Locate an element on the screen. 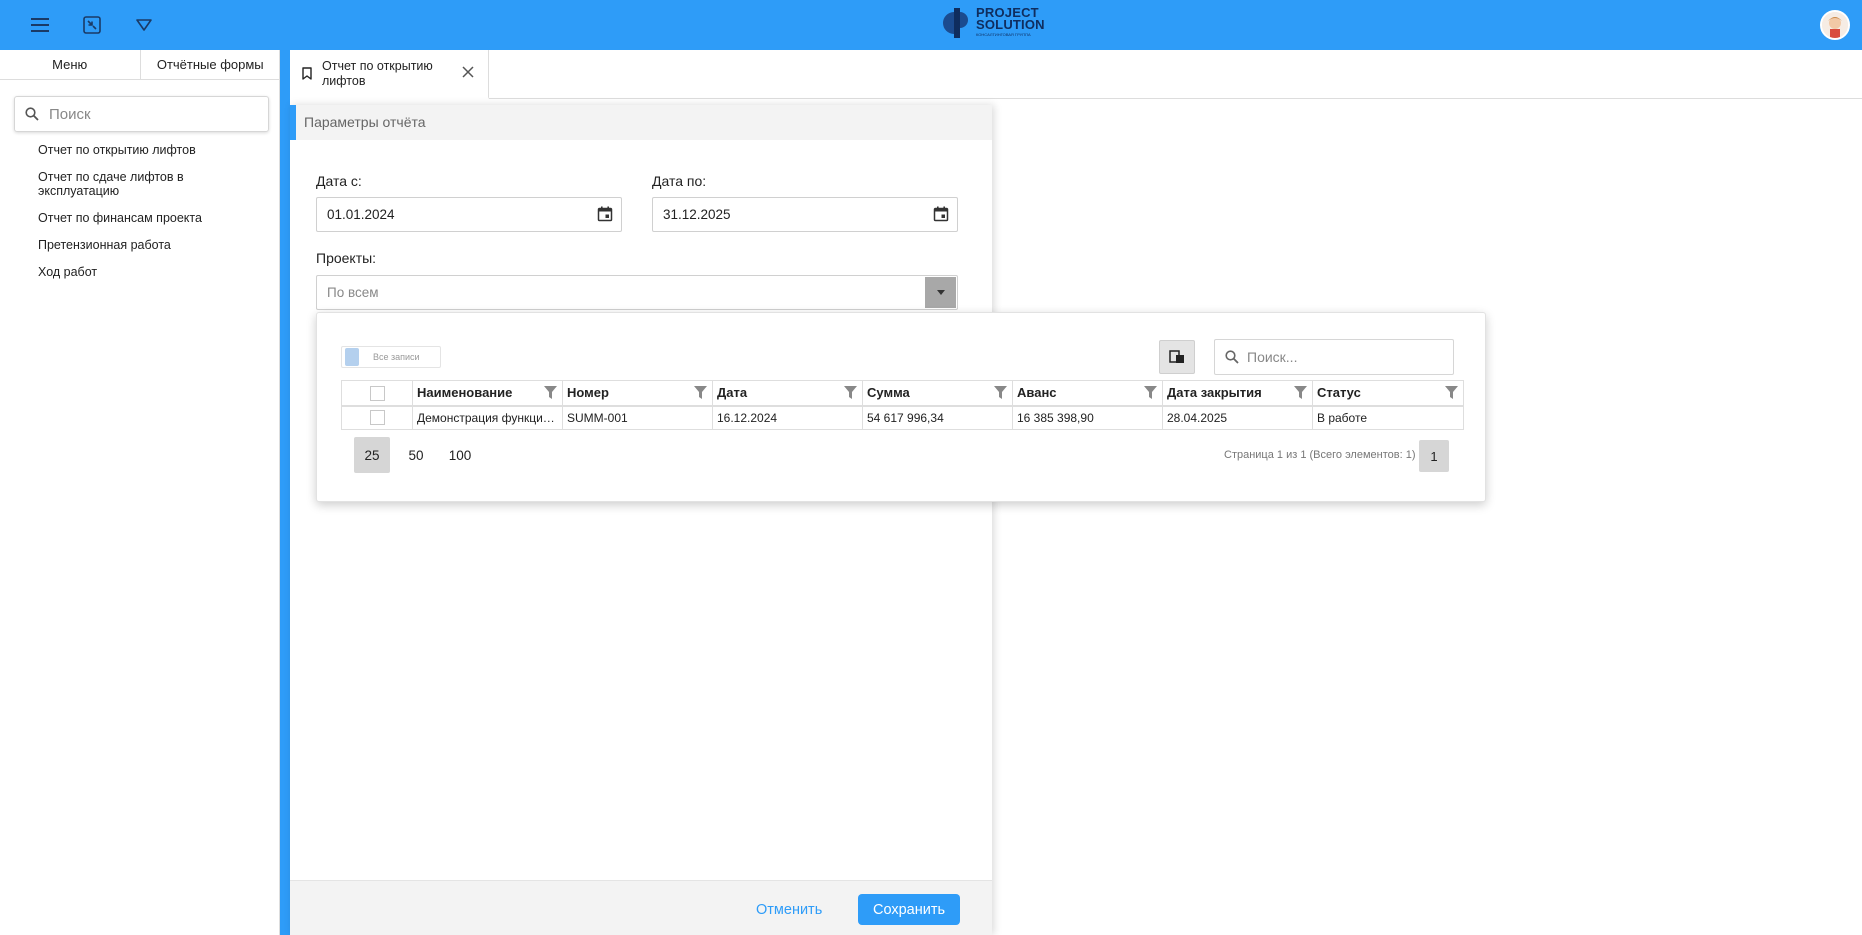  page-size-selector: 25 50 100 is located at coordinates (420, 455).